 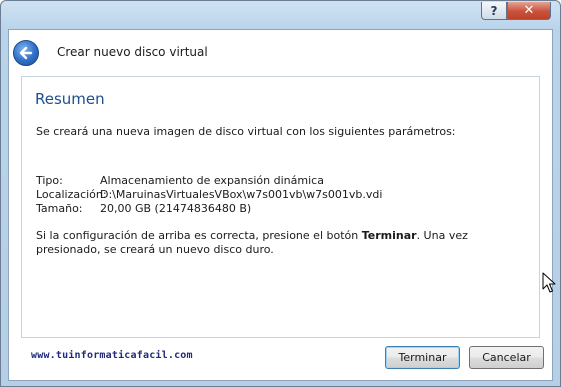 I want to click on param-value: 20,00 GB (21474836480 B), so click(x=176, y=208).